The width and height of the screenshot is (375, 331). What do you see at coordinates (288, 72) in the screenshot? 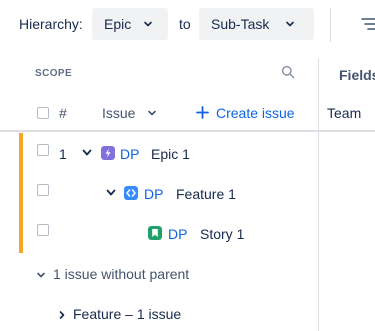
I see `search-icon` at bounding box center [288, 72].